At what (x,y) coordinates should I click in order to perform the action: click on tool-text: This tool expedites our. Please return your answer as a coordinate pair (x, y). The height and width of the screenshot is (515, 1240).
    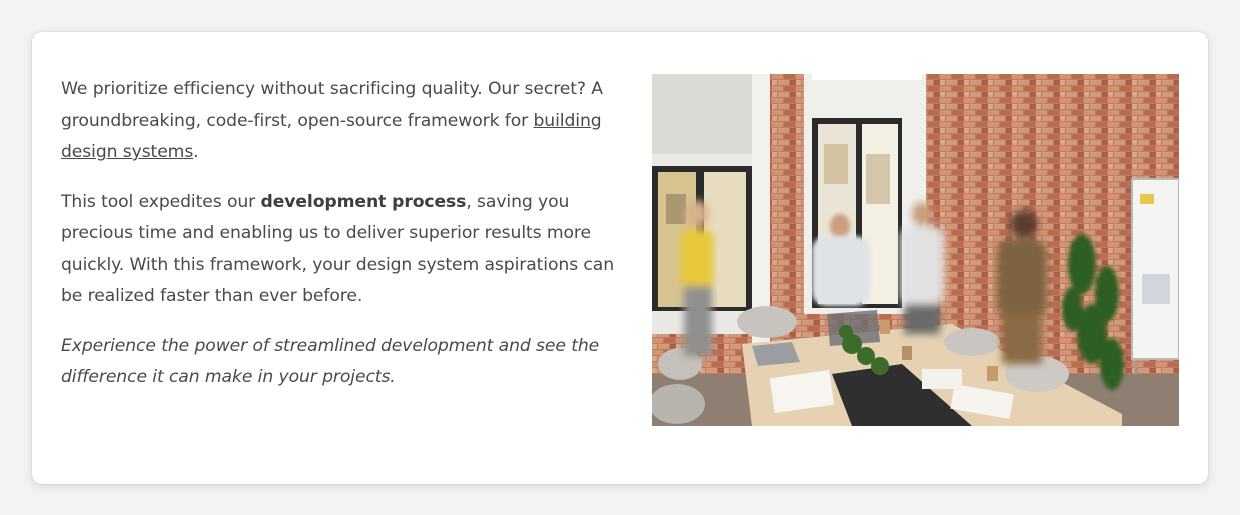
    Looking at the image, I should click on (161, 201).